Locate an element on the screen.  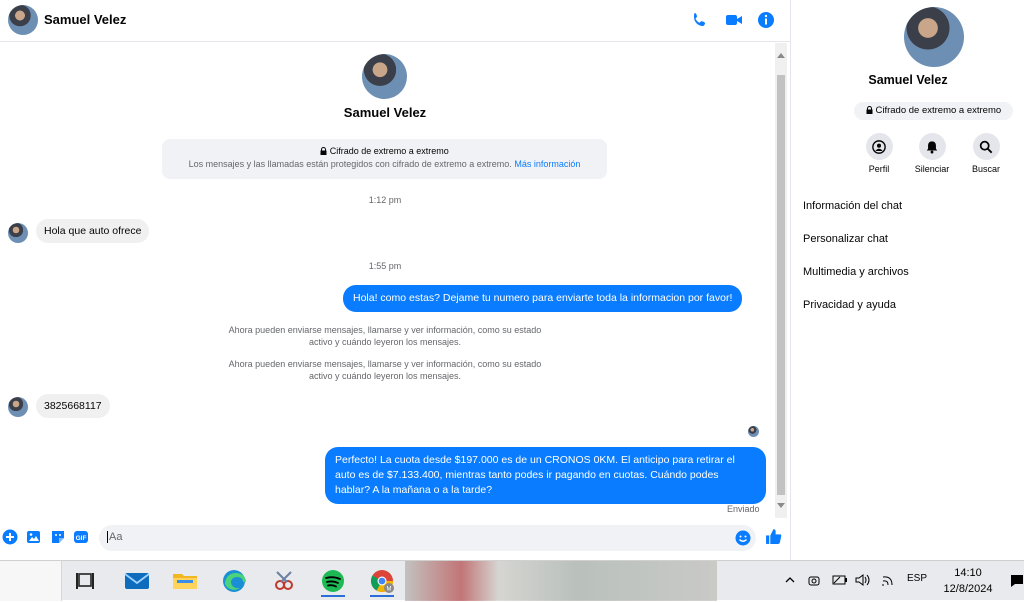
edge-icon is located at coordinates (234, 581).